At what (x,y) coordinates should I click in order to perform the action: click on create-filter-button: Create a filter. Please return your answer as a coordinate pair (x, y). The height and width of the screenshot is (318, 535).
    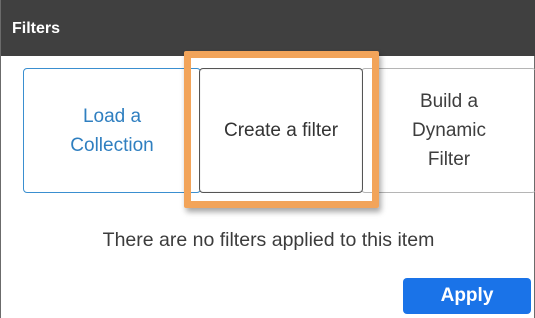
    Looking at the image, I should click on (281, 130).